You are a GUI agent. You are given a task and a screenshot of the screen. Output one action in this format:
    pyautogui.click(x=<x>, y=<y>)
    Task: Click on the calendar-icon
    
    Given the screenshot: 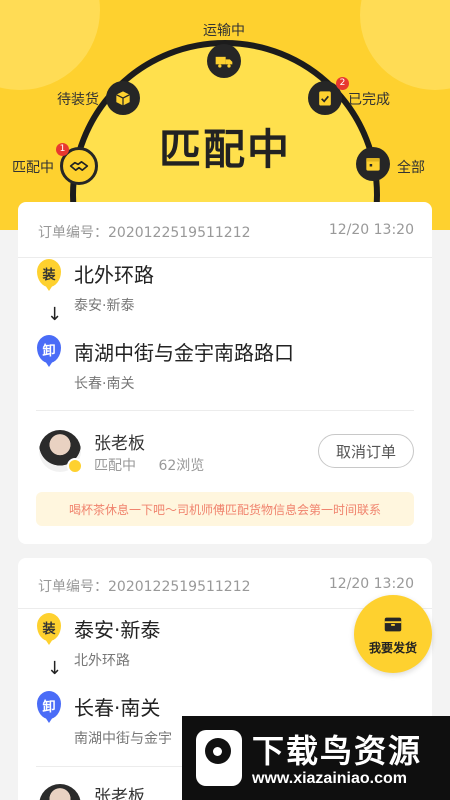 What is the action you would take?
    pyautogui.click(x=373, y=164)
    